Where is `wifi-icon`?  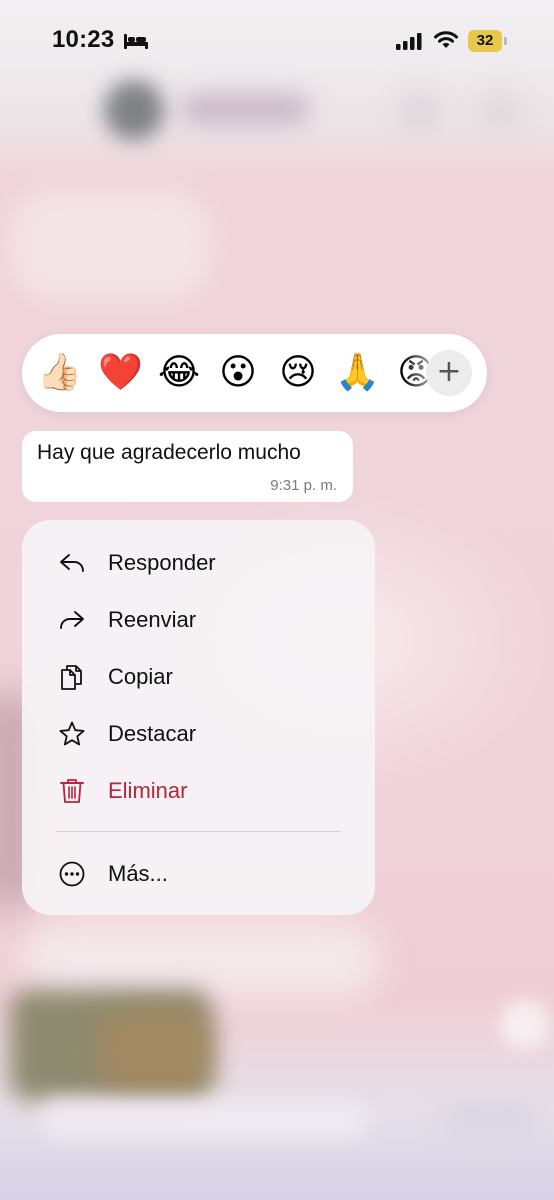 wifi-icon is located at coordinates (446, 39).